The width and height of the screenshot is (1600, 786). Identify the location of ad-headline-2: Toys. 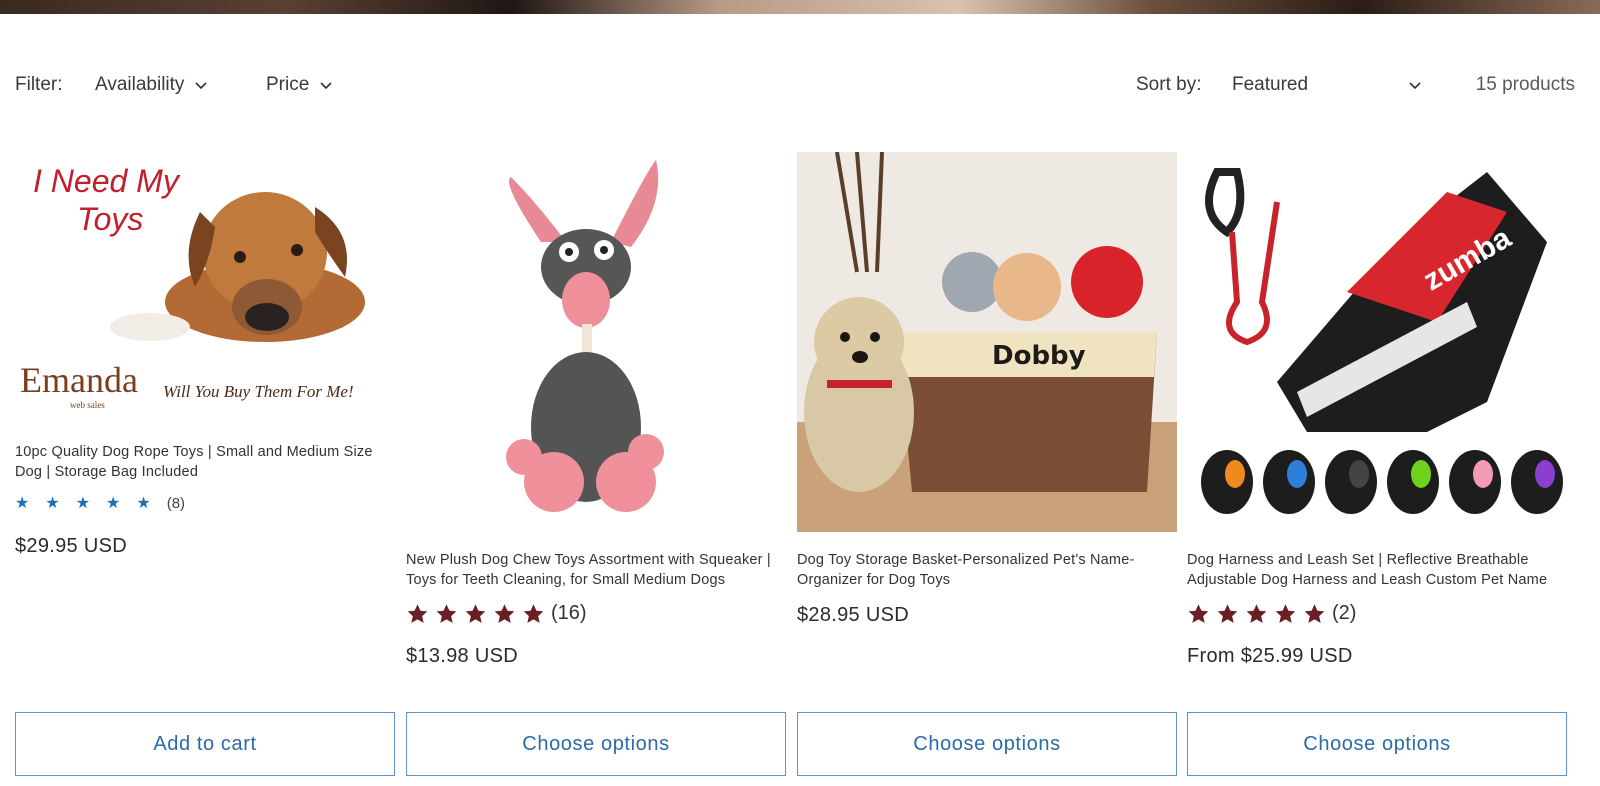
(110, 219).